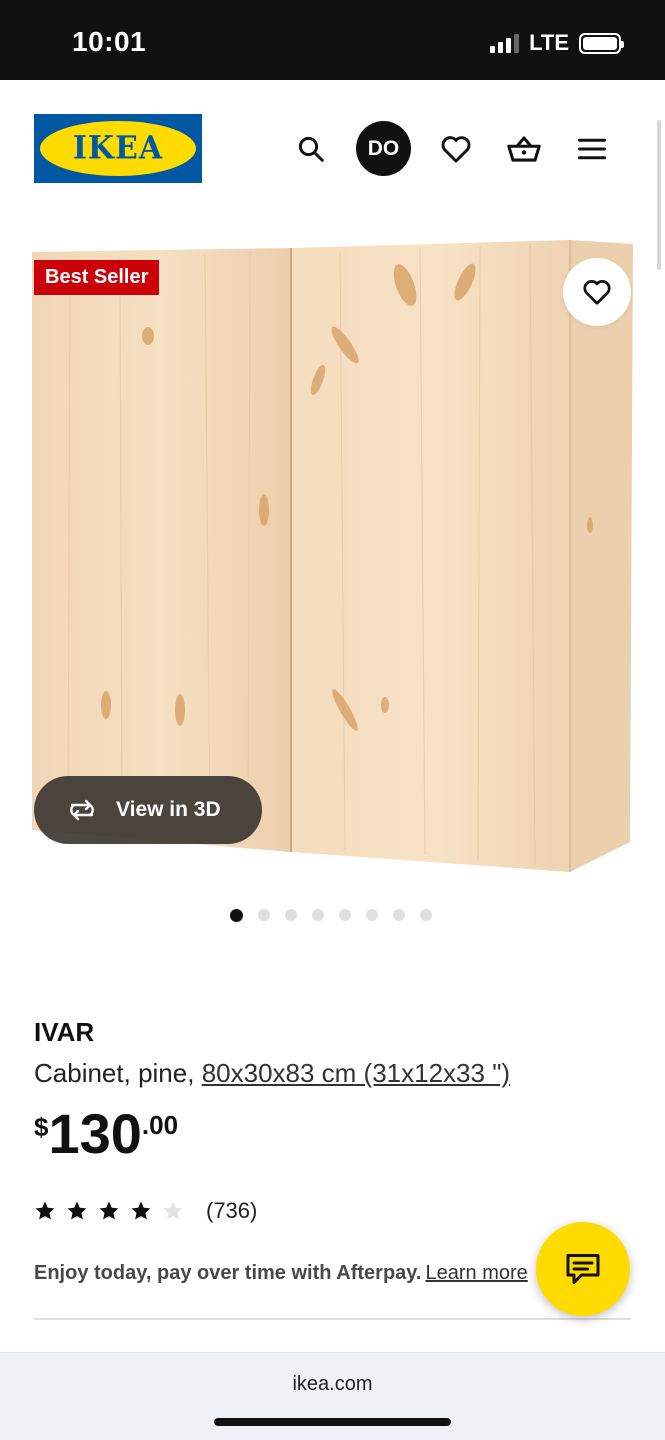 This screenshot has height=1440, width=665. I want to click on ikea-logo: IKEA, so click(118, 148).